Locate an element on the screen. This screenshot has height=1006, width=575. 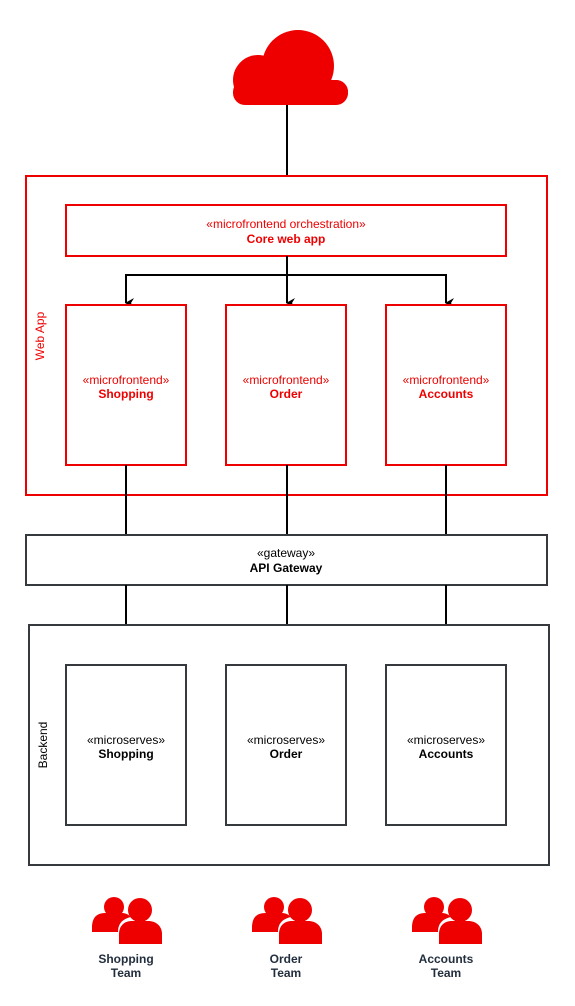
web-app-label: Web App is located at coordinates (40, 335).